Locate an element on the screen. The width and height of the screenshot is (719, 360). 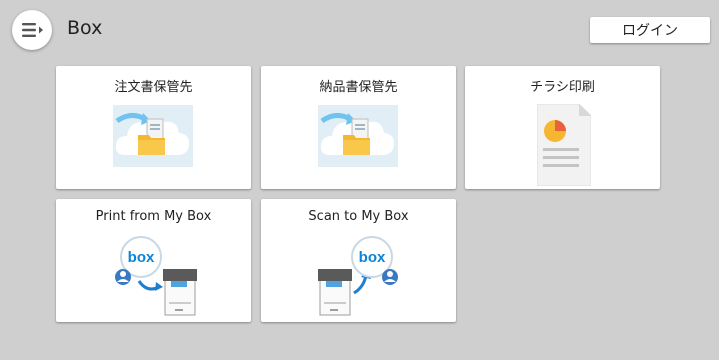
login-button: ログイン is located at coordinates (650, 30).